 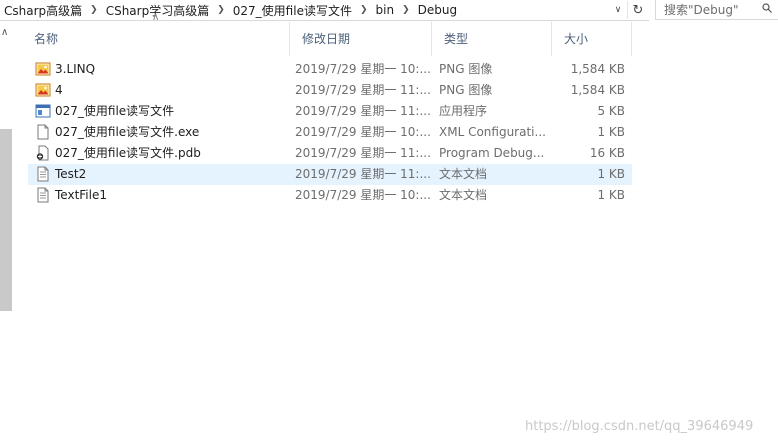 What do you see at coordinates (385, 10) in the screenshot?
I see `breadcrumb-item: bin` at bounding box center [385, 10].